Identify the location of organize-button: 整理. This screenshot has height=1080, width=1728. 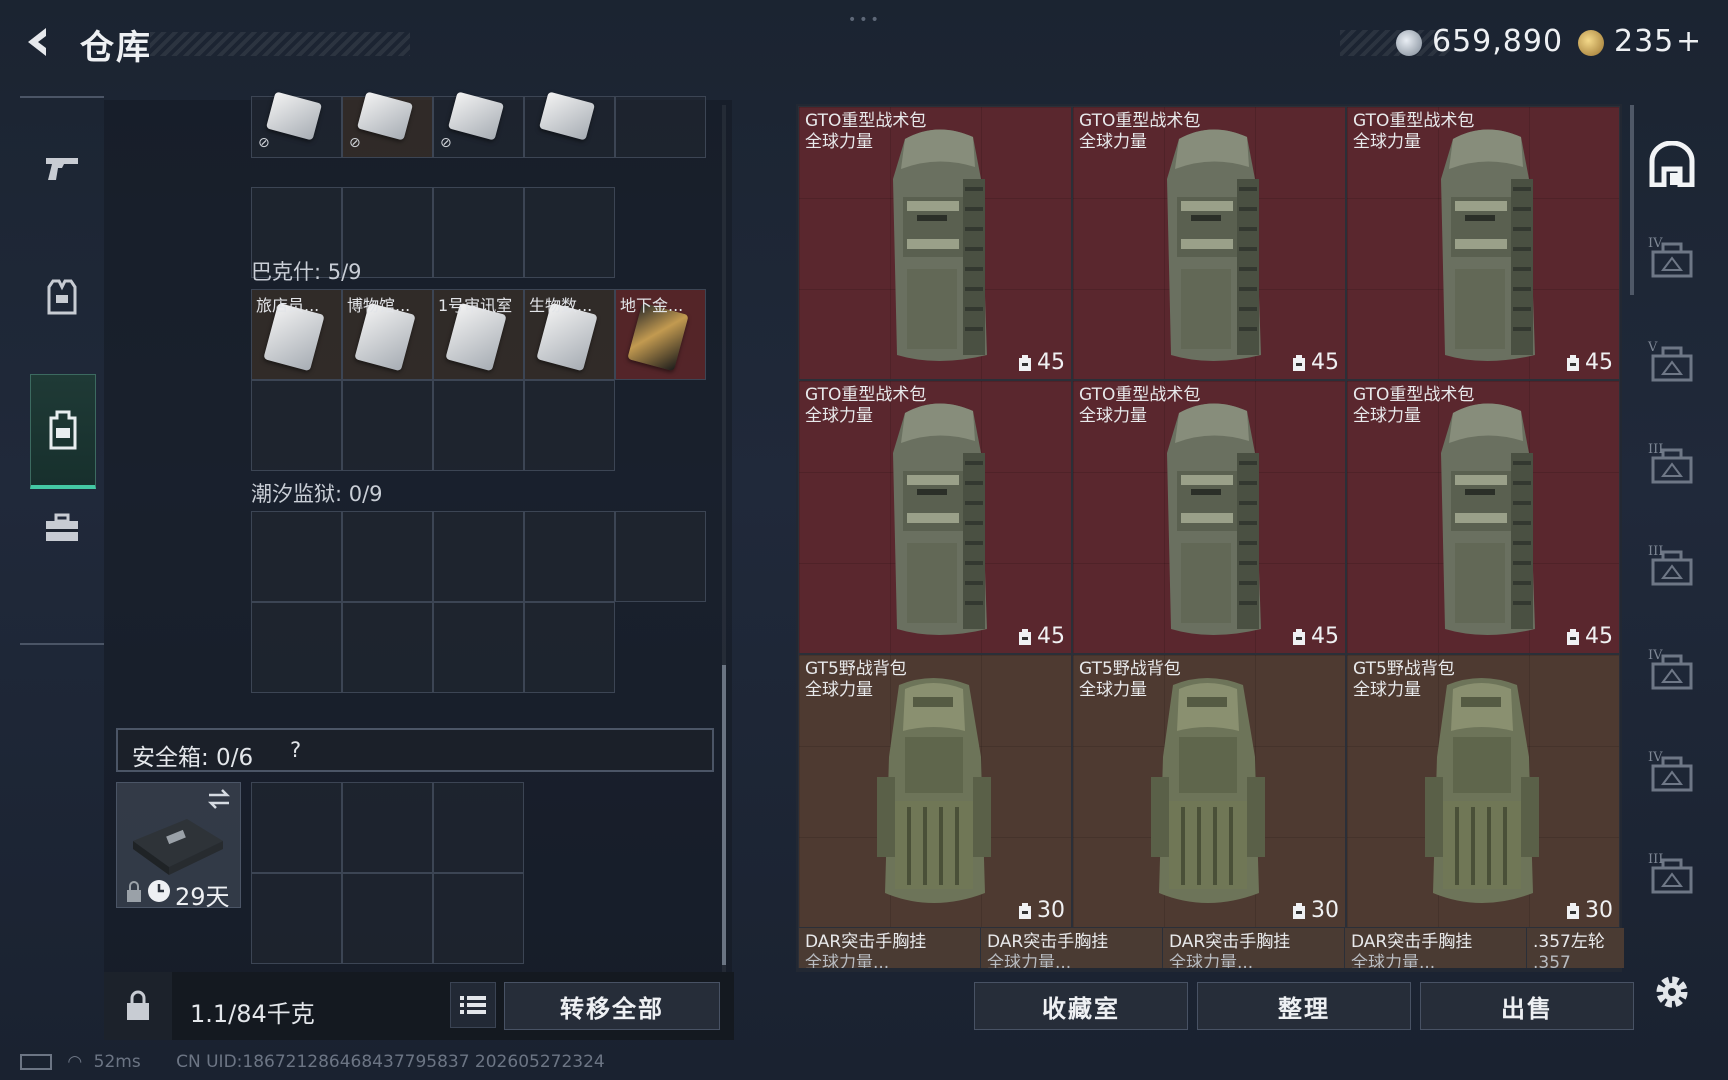
(1304, 1006).